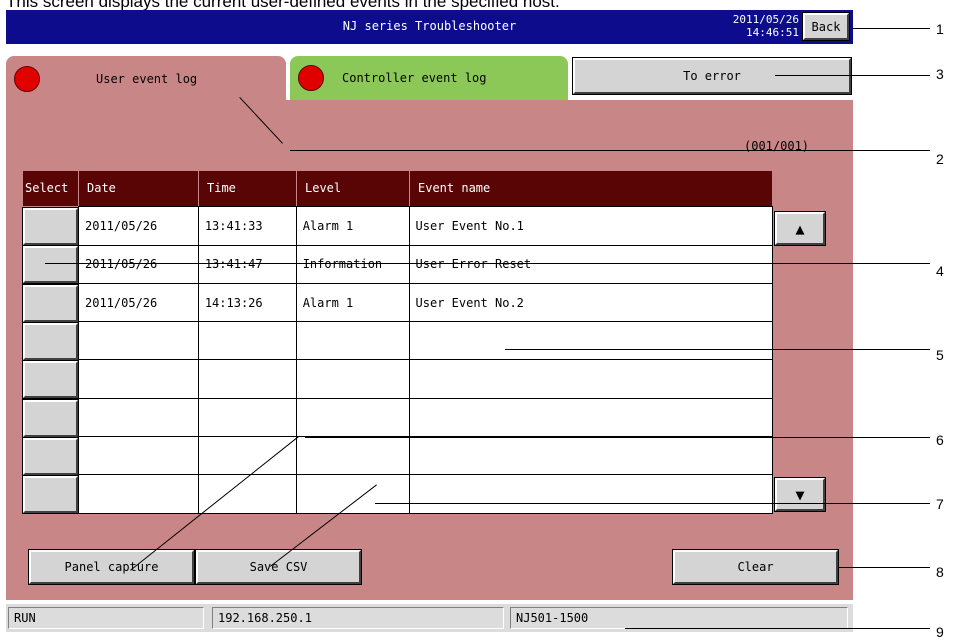 This screenshot has height=643, width=953. I want to click on current-date: 2011/05/26, so click(765, 19).